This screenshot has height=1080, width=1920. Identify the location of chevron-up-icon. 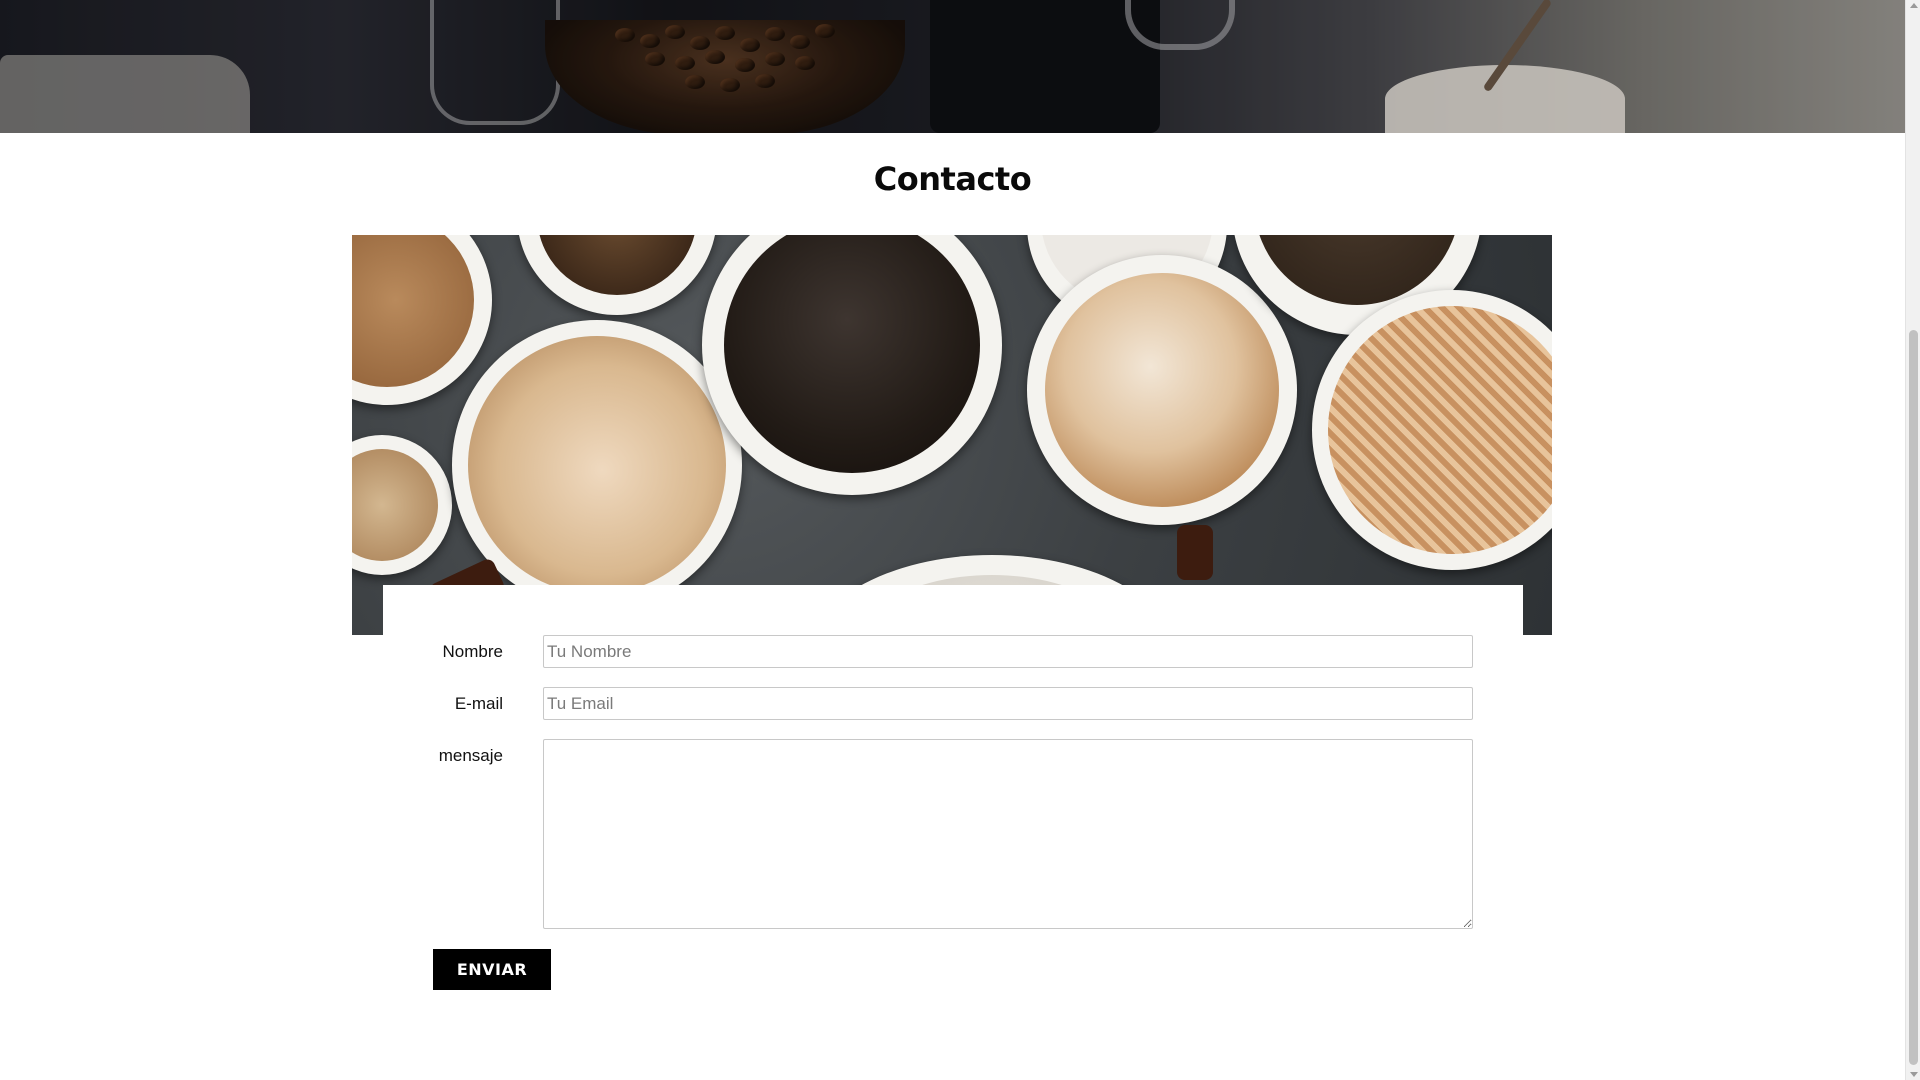
(1914, 5).